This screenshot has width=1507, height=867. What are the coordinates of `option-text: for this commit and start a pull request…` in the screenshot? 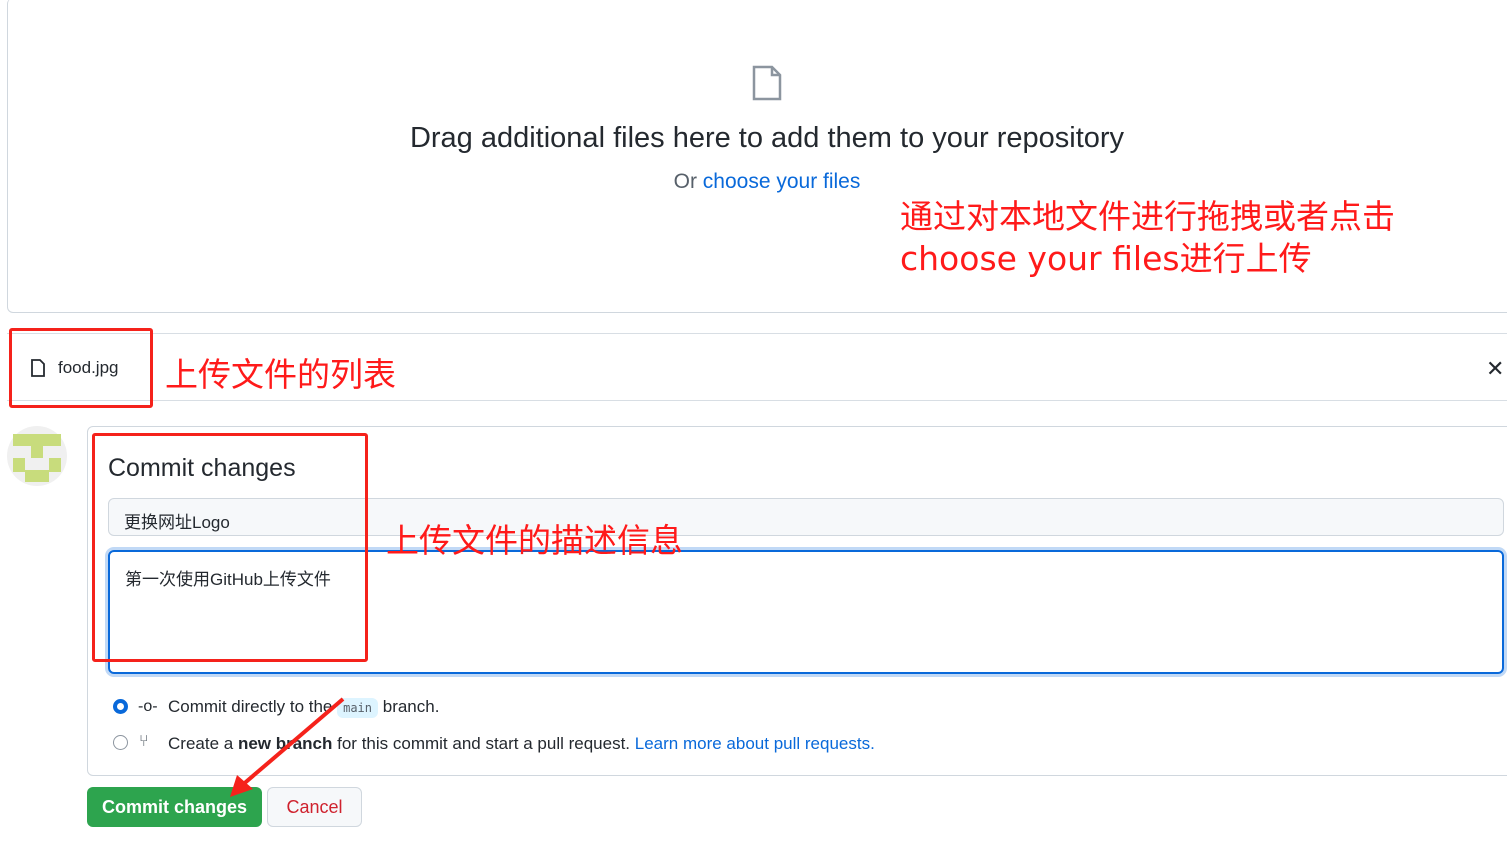 It's located at (483, 743).